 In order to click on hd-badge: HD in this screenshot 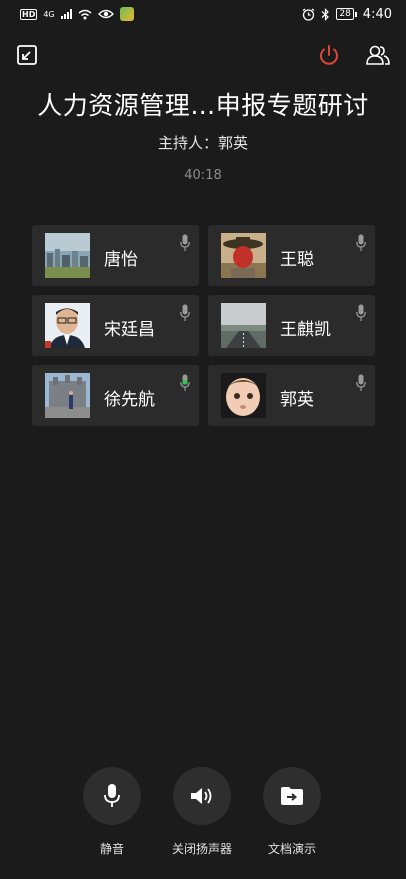, I will do `click(29, 14)`.